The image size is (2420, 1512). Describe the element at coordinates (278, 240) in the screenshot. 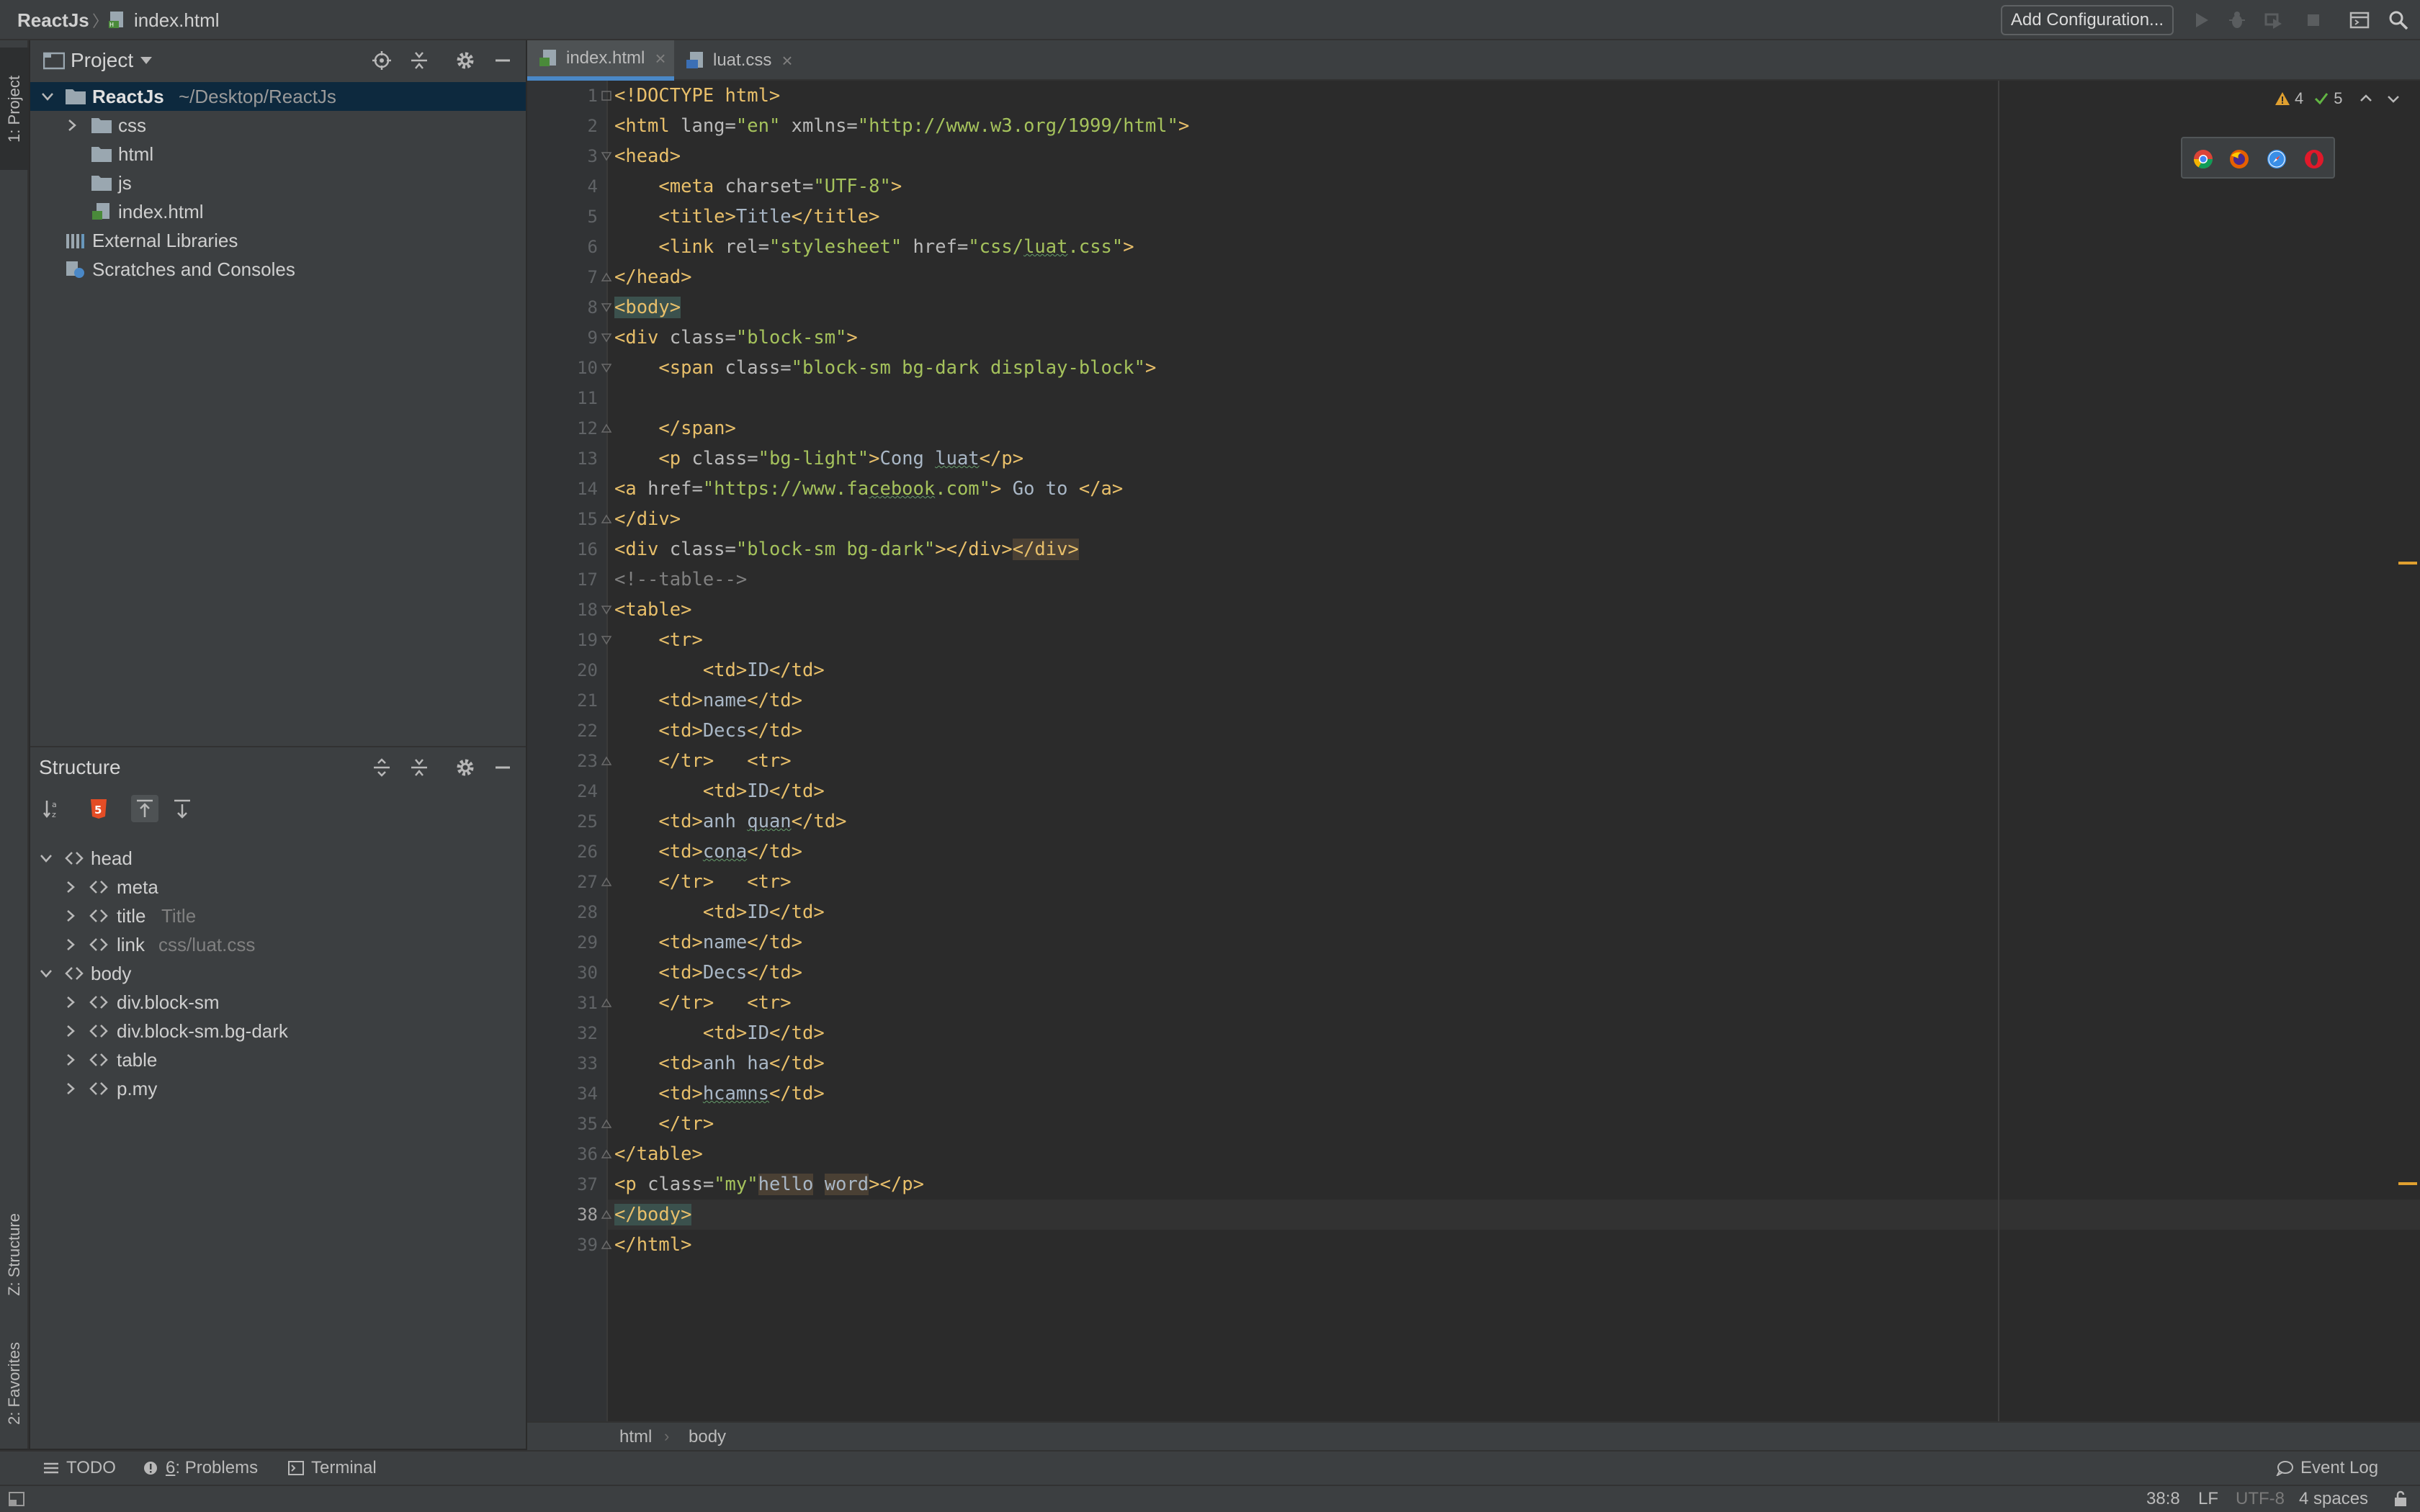

I see `tree-item-external-libraries: External Libraries` at that location.